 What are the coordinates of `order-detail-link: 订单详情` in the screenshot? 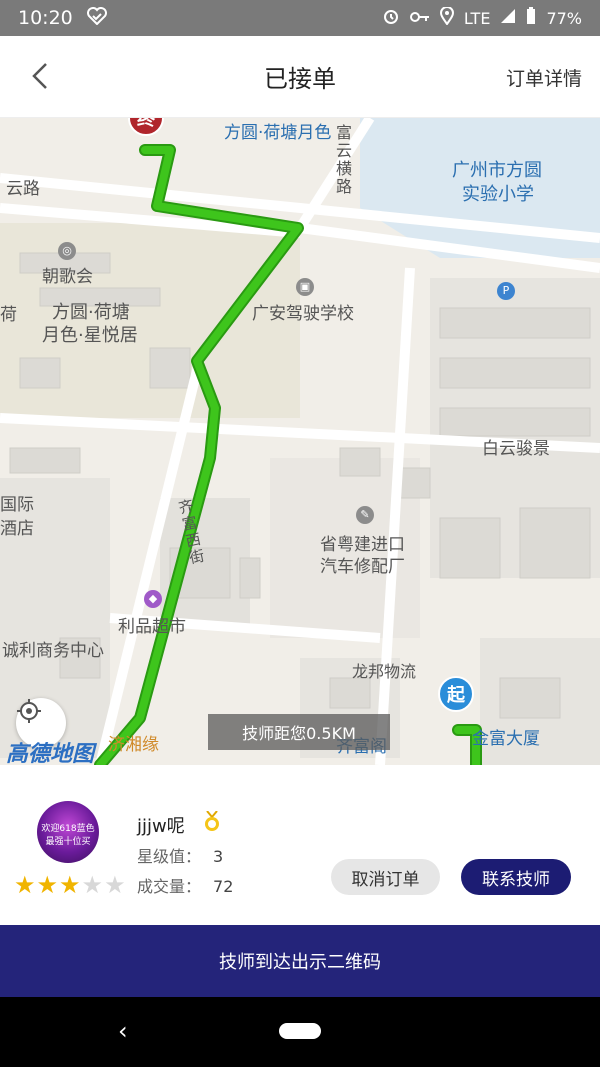 It's located at (544, 77).